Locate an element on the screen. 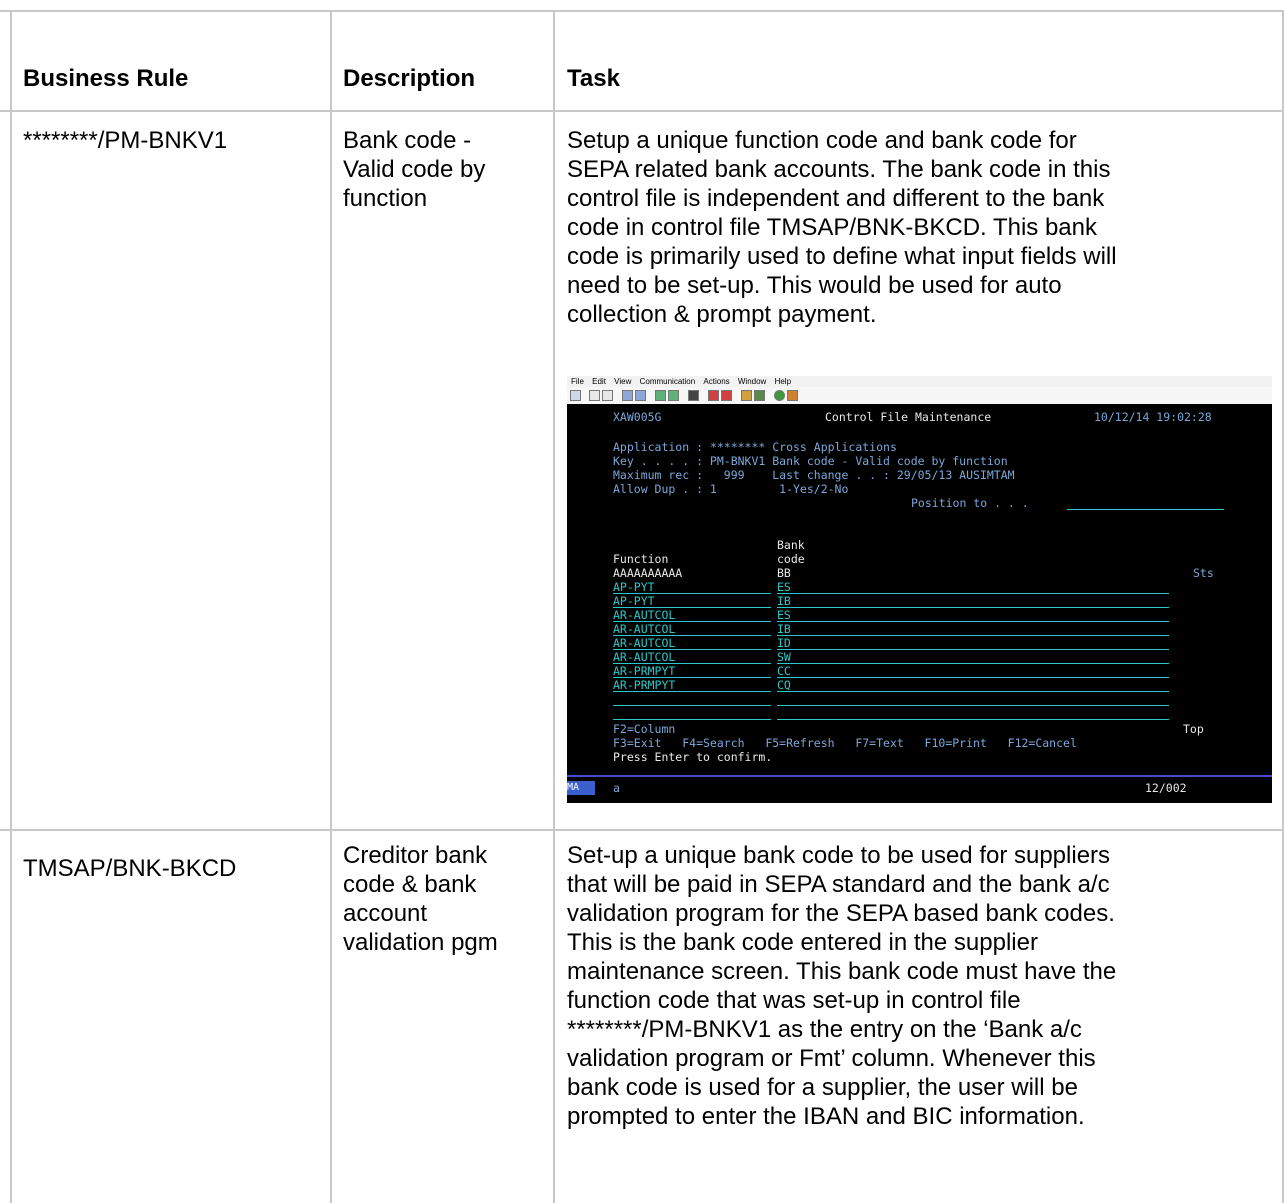 The image size is (1284, 1203). table-top-border is located at coordinates (642, 11).